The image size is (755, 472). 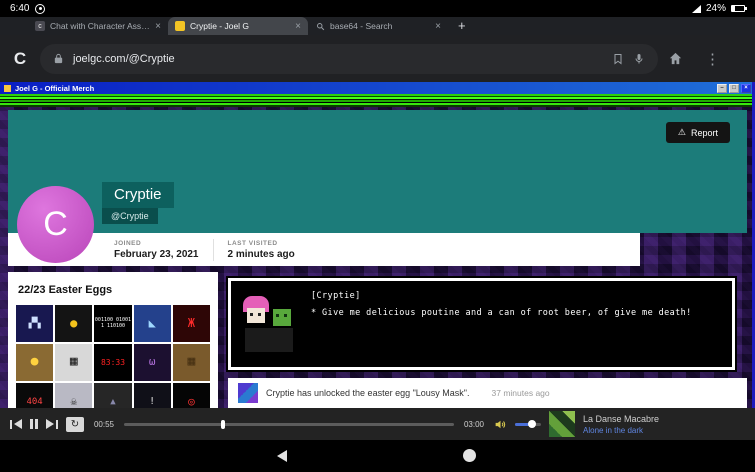 I want to click on android-navbar, so click(x=377, y=456).